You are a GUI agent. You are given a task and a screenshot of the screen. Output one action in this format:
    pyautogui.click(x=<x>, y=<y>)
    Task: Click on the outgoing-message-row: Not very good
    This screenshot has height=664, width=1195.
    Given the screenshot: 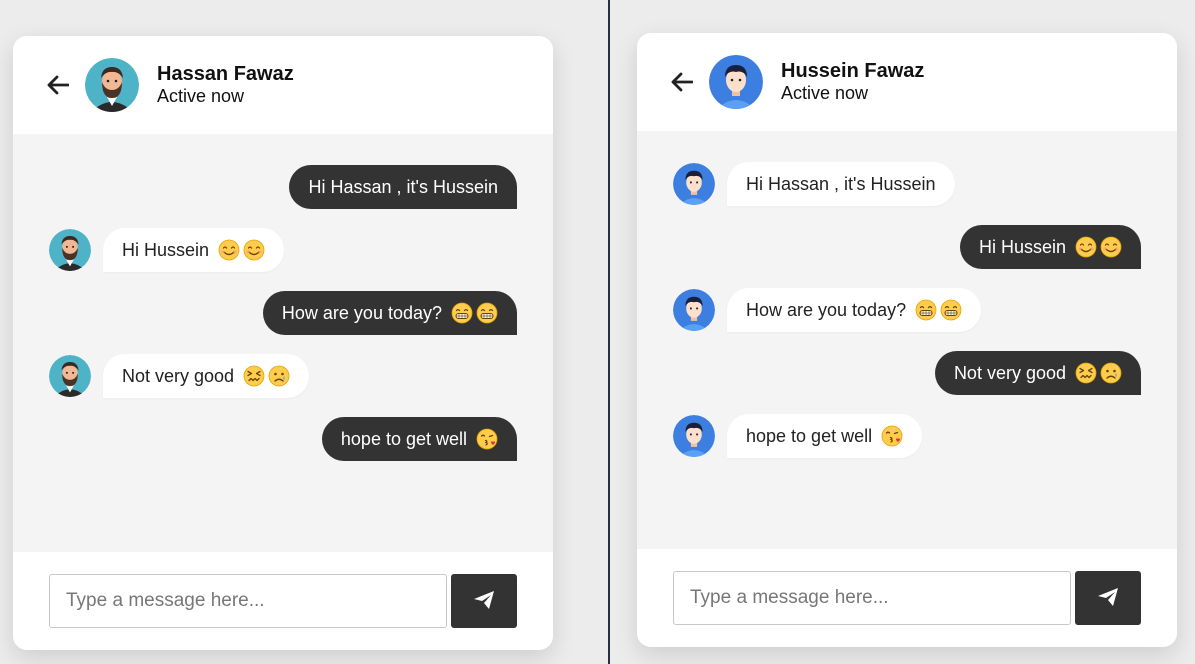 What is the action you would take?
    pyautogui.click(x=907, y=373)
    